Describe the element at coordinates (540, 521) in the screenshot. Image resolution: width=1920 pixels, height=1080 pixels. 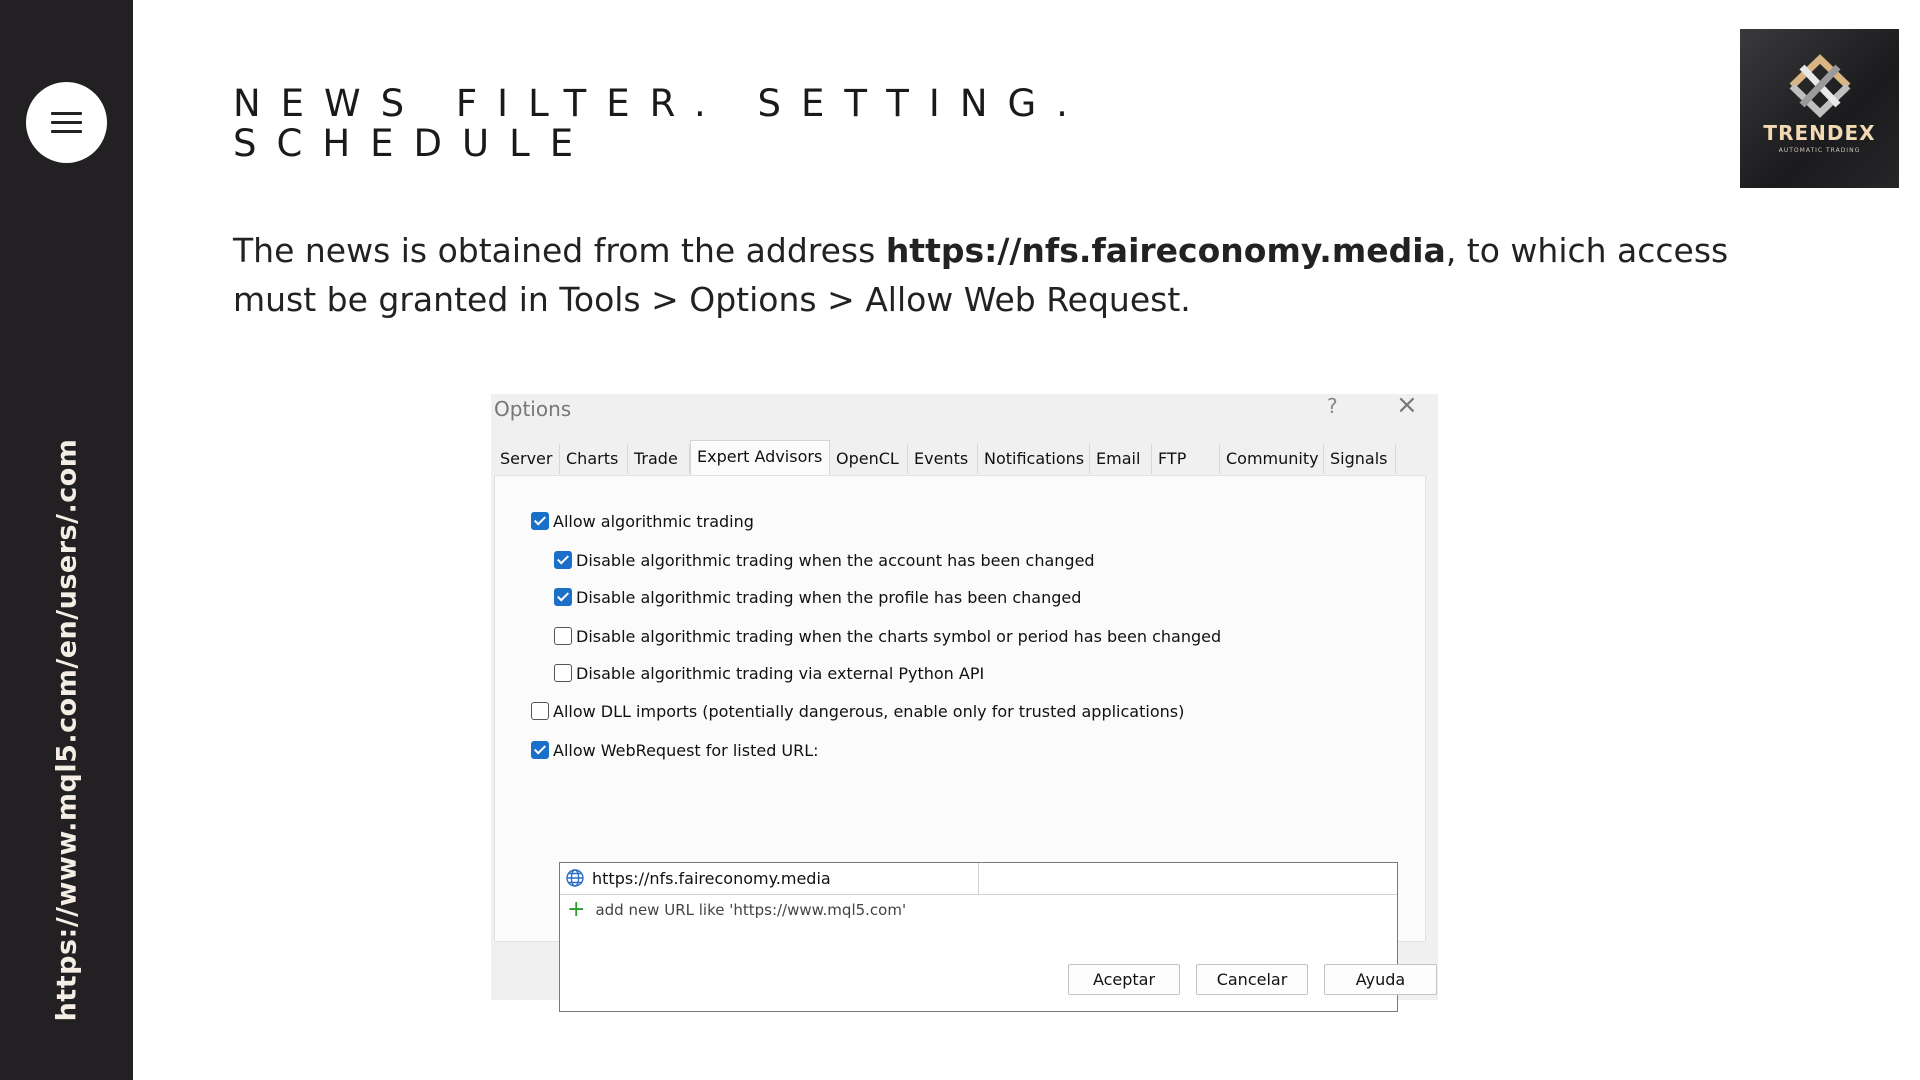
I see `checkbox-allow-algo-trading` at that location.